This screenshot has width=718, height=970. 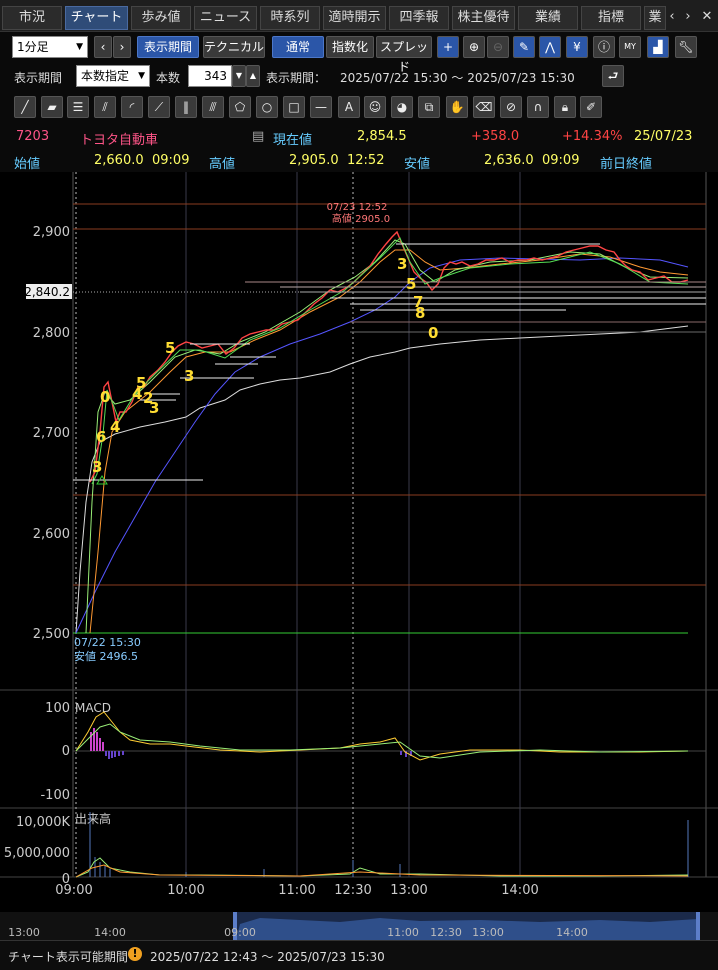 I want to click on sticker-tool-icon: ◕, so click(x=402, y=107).